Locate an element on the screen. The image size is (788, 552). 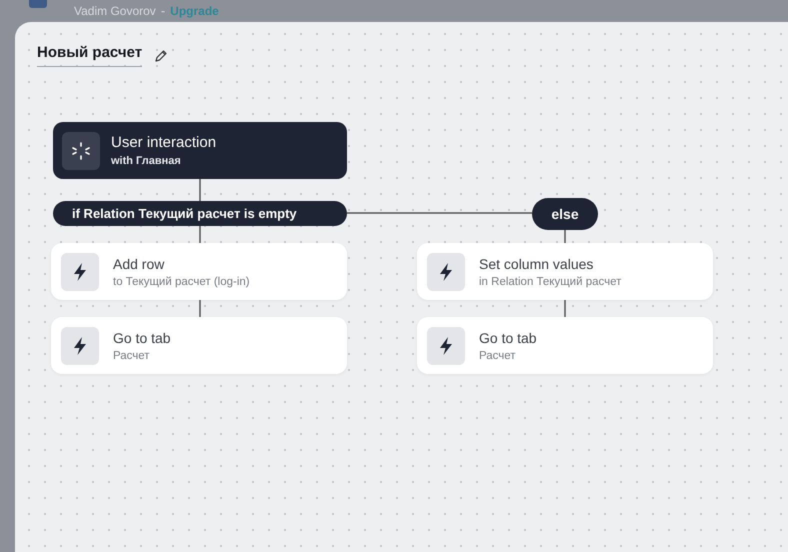
action-card: Set column values in Relation Текущий расчет is located at coordinates (565, 271).